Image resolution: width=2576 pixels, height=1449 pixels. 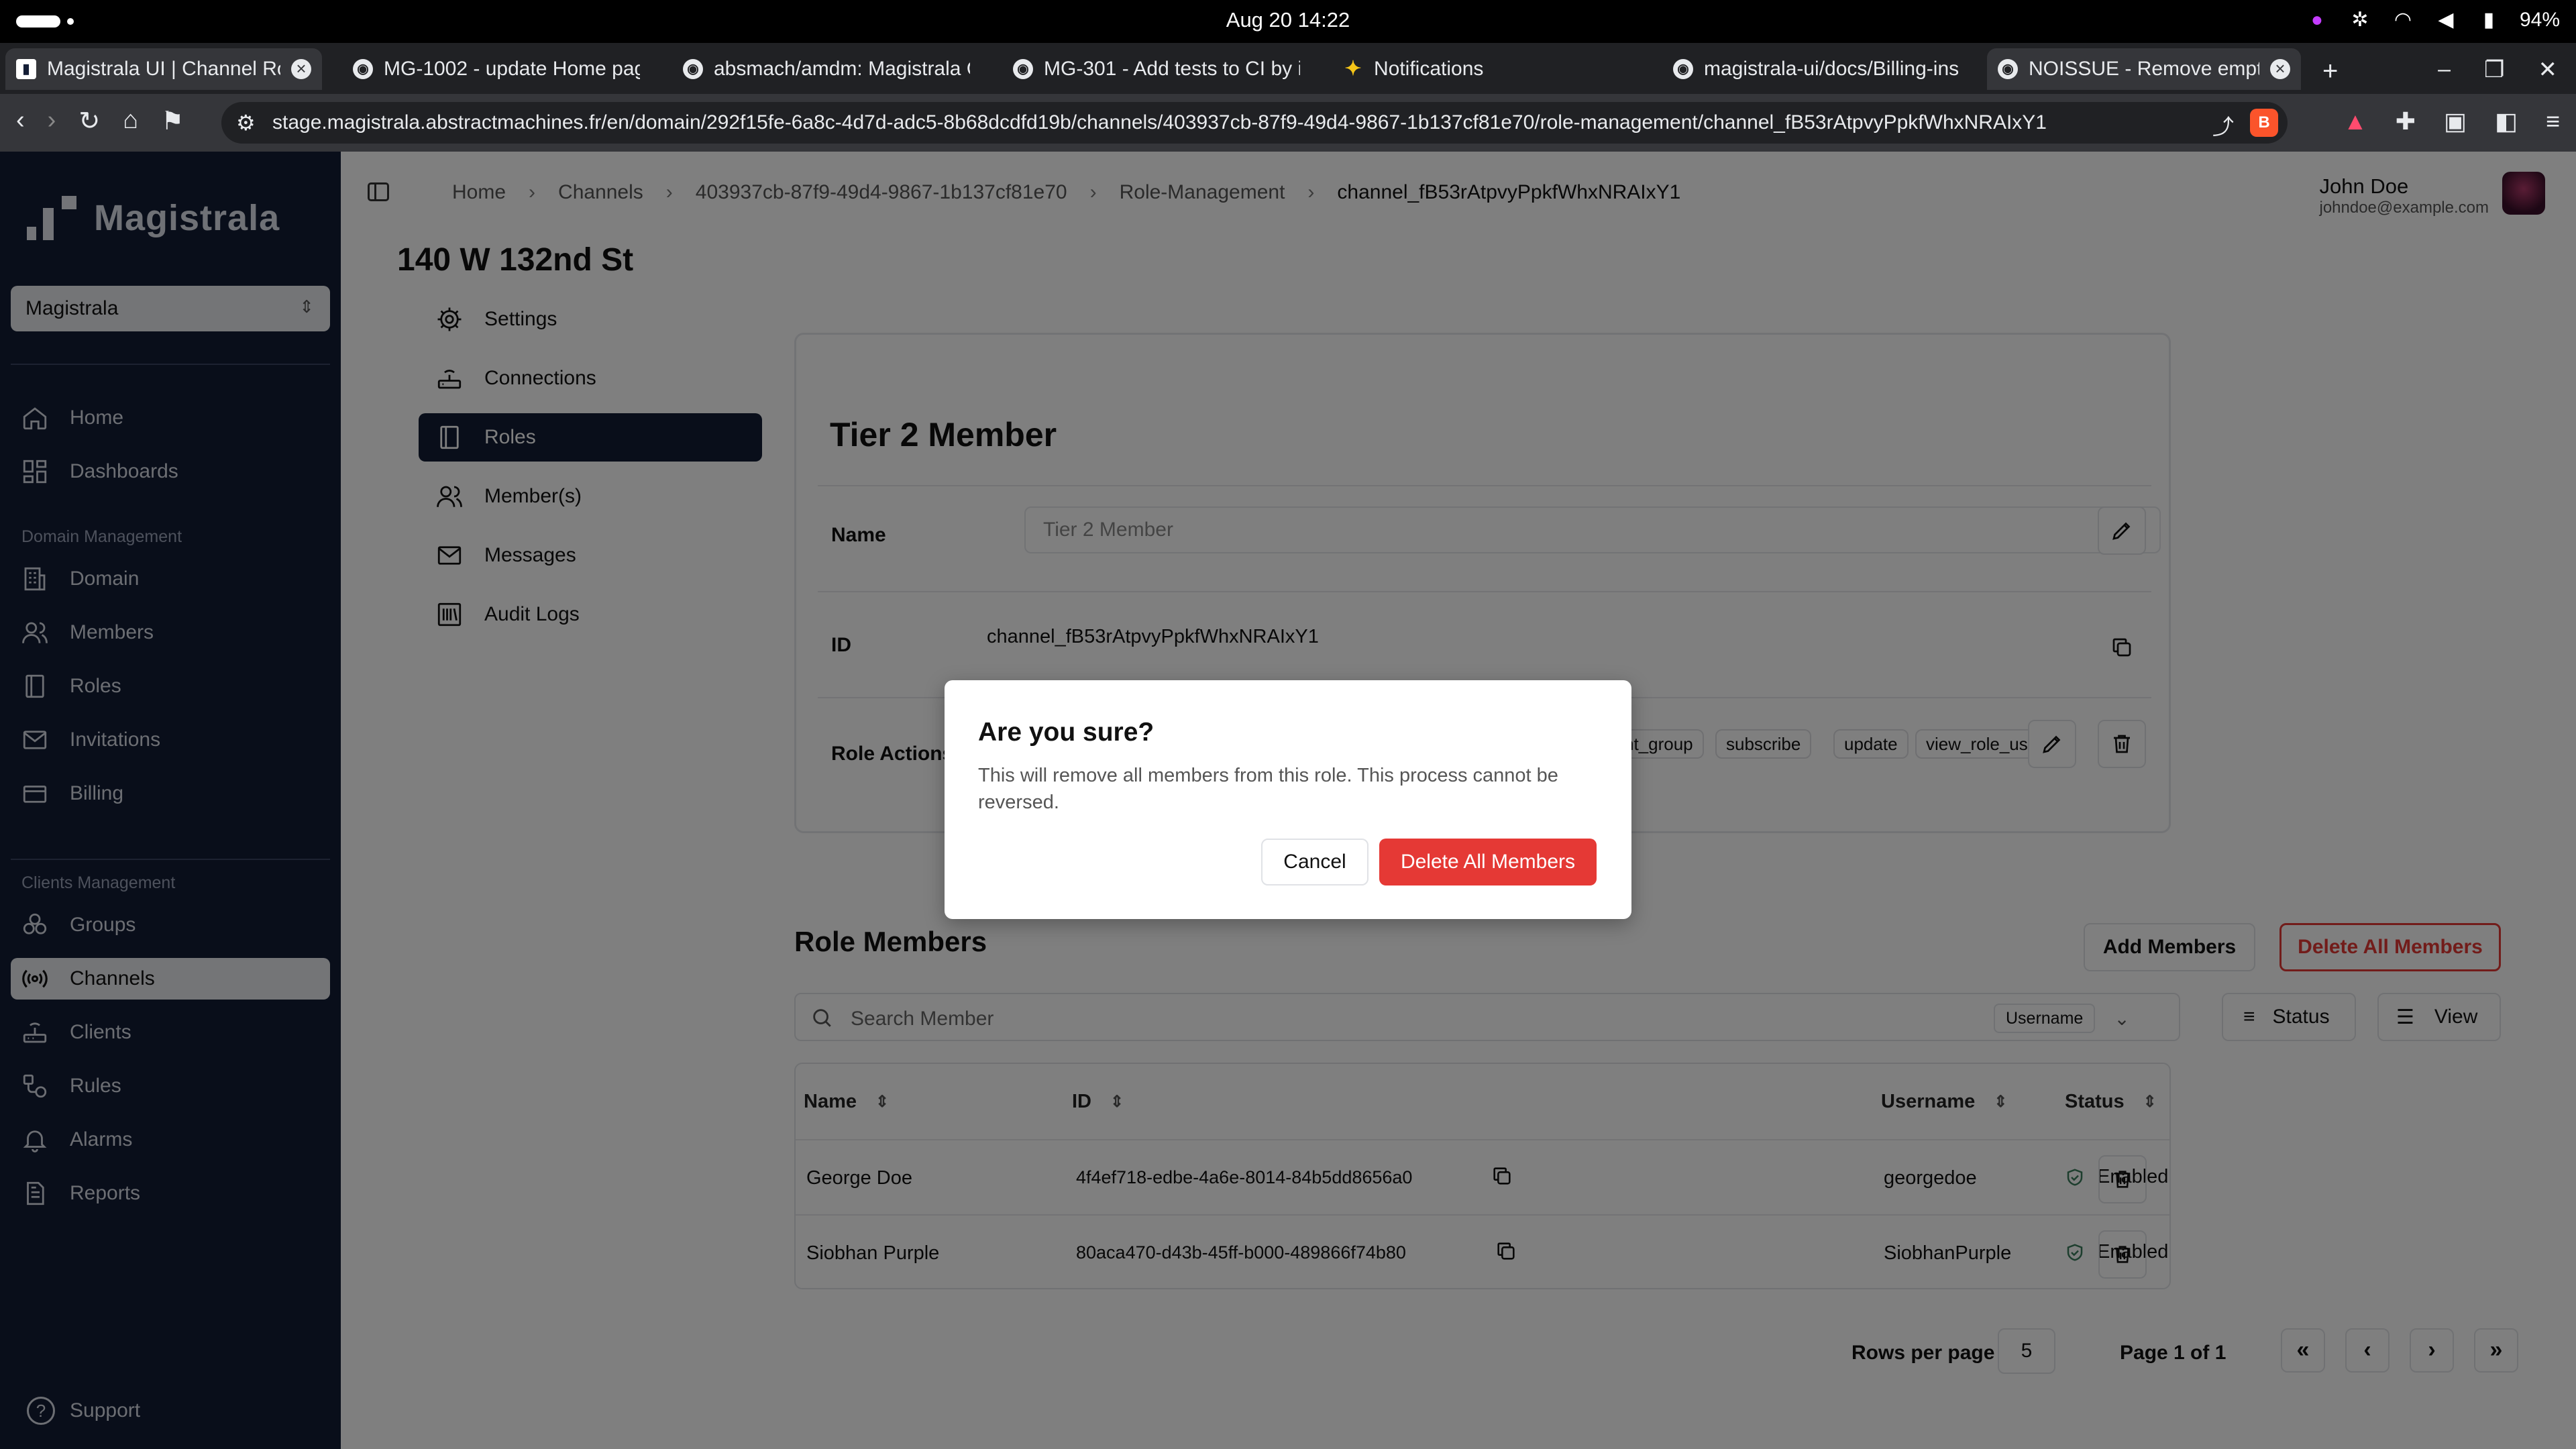 I want to click on tab-title: MG-301 - Add tests to CI by ia, so click(x=1172, y=69).